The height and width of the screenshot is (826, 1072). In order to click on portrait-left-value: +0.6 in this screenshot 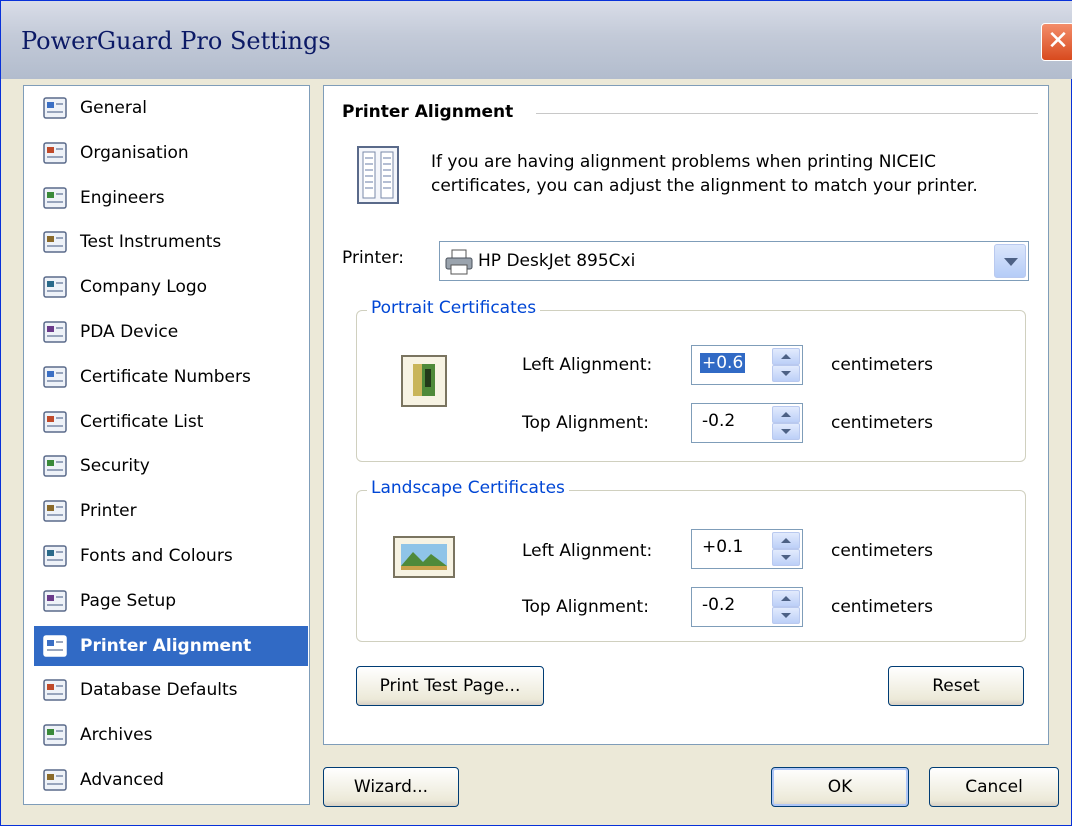, I will do `click(723, 363)`.